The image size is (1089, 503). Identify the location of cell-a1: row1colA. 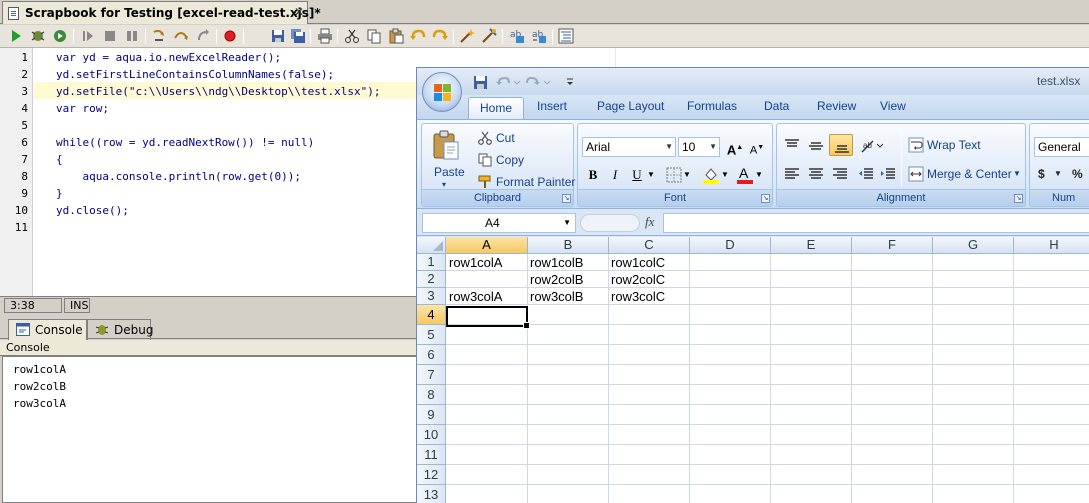
(486, 262).